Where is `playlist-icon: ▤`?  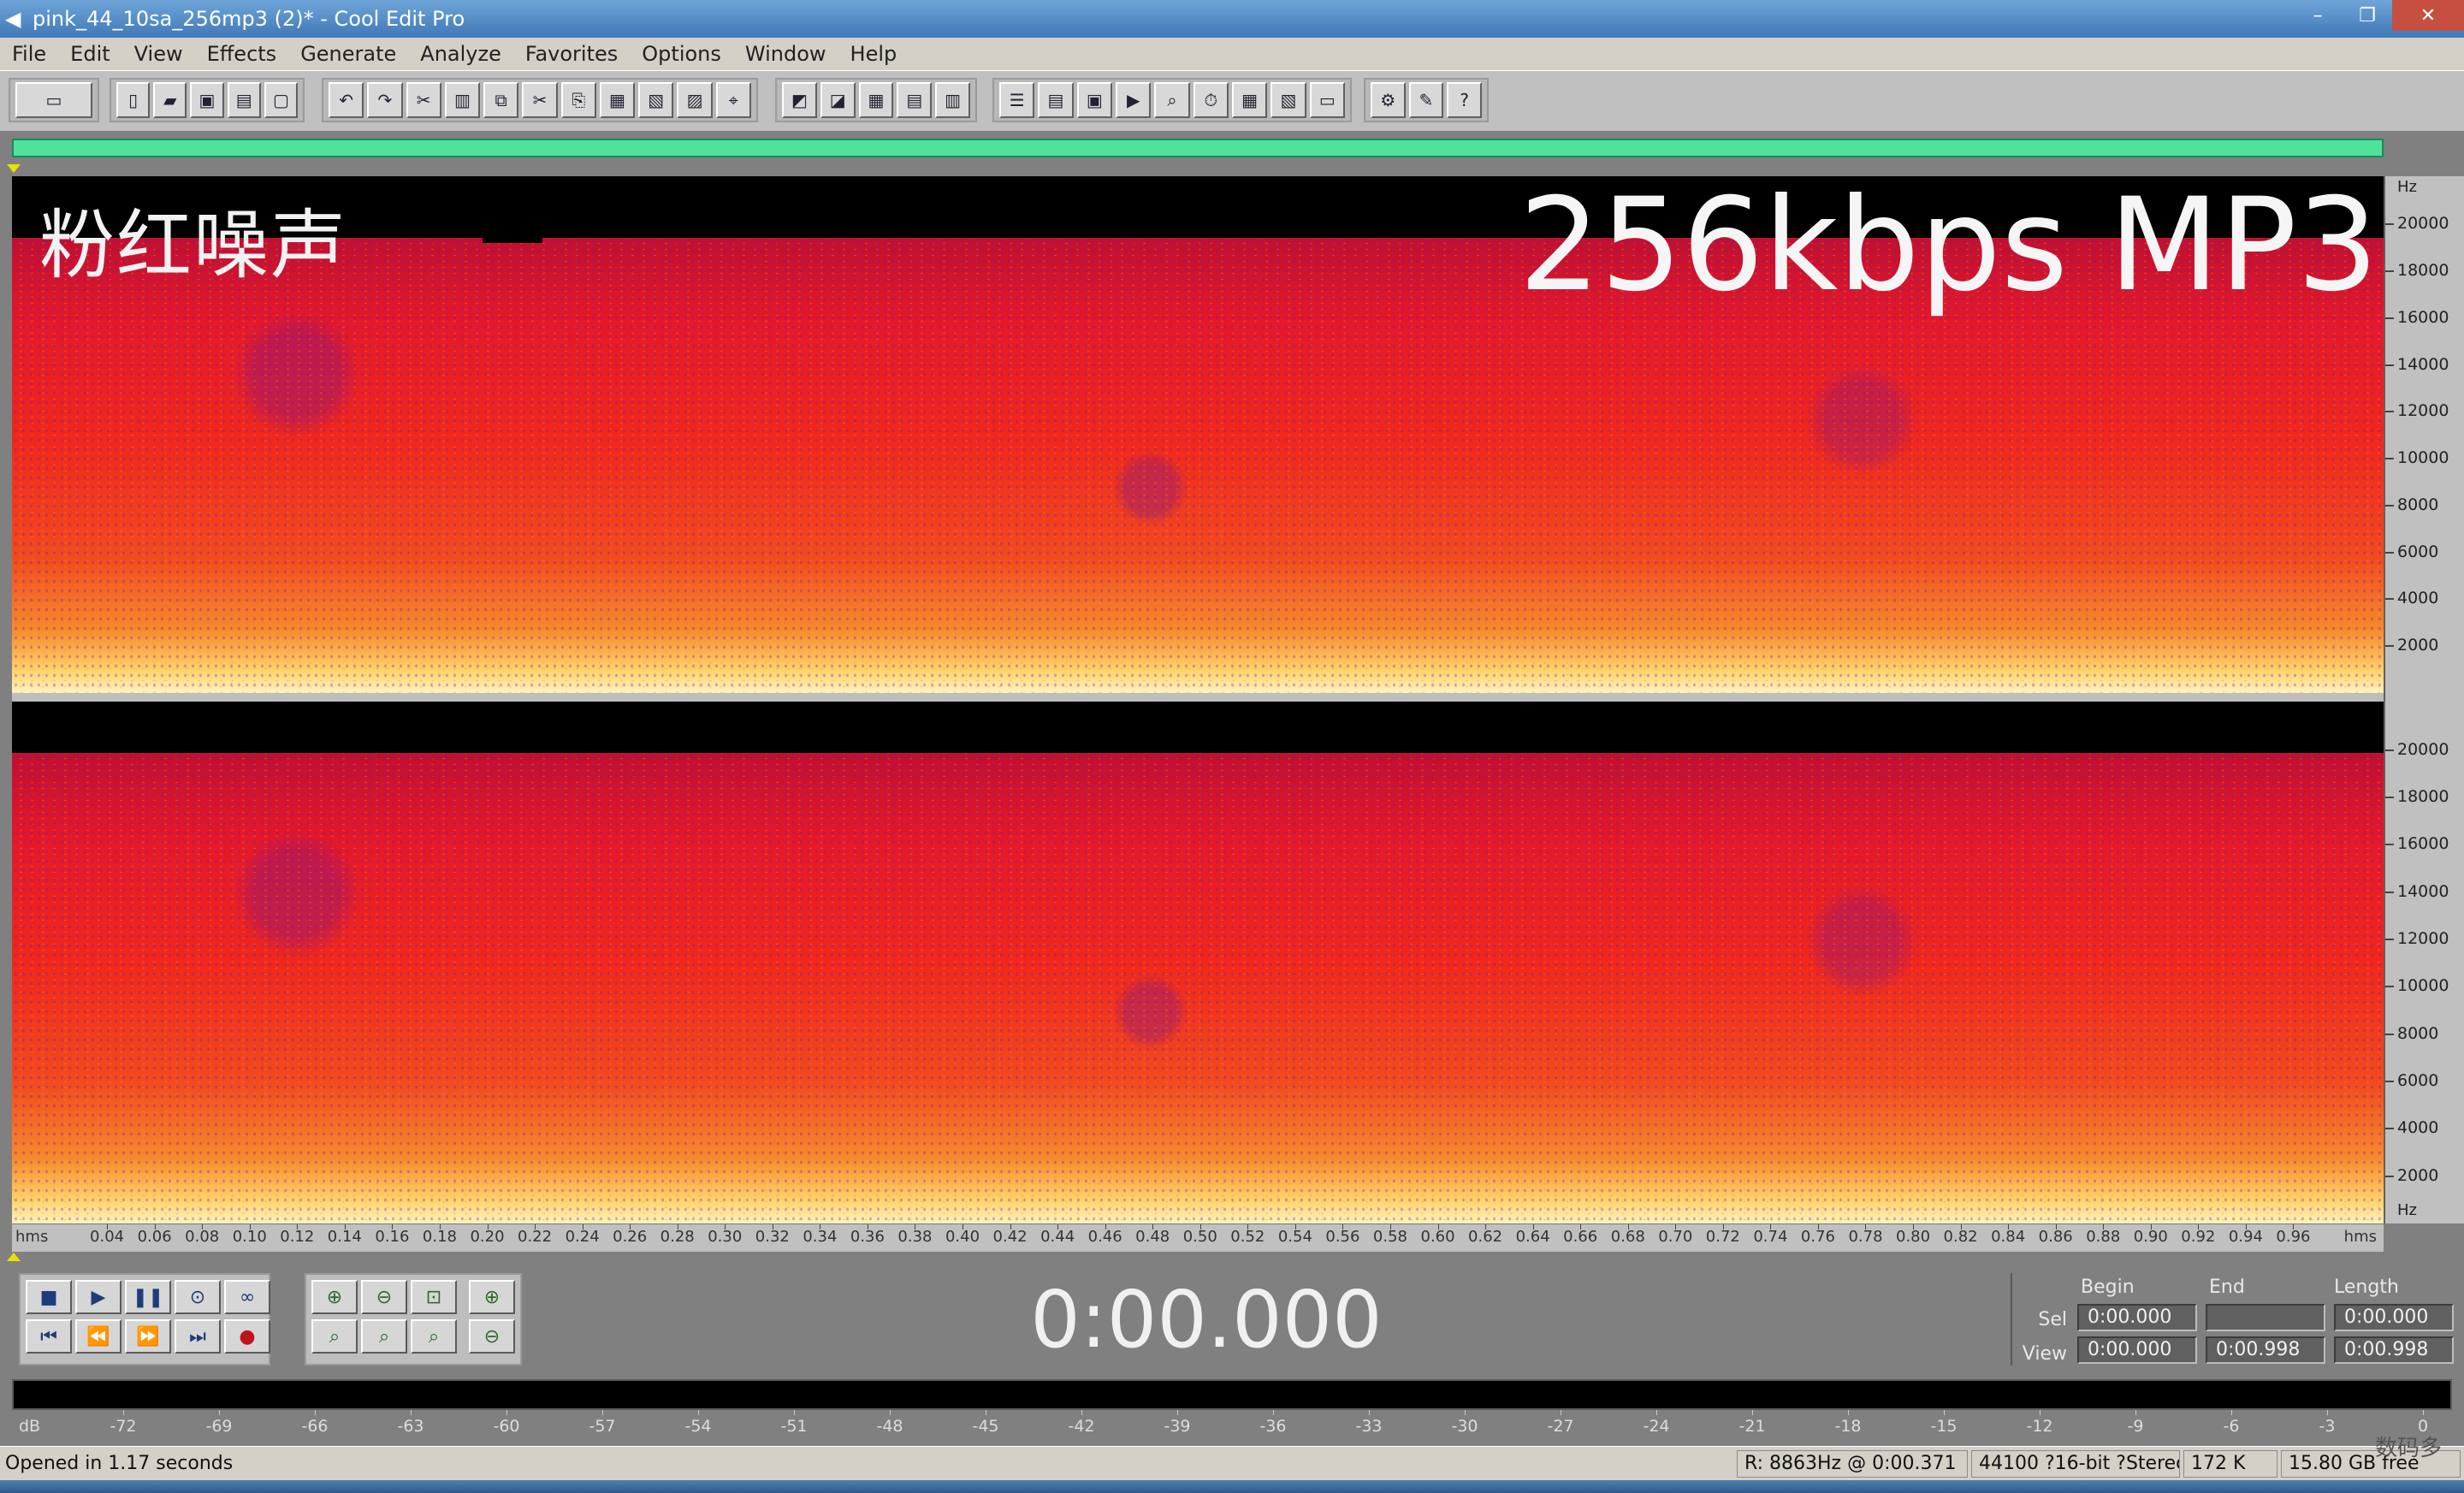
playlist-icon: ▤ is located at coordinates (1056, 100).